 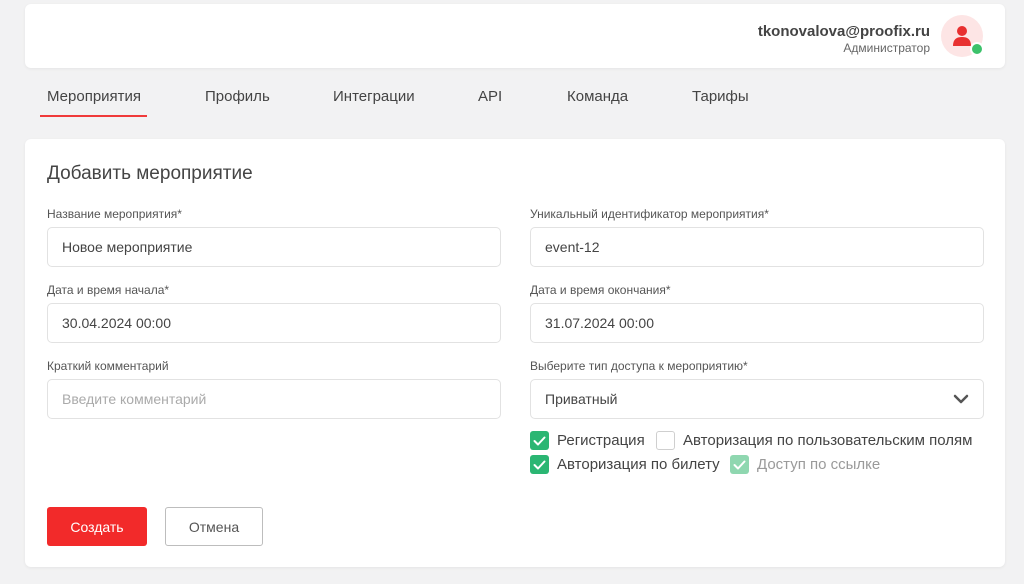 What do you see at coordinates (665, 440) in the screenshot?
I see `empty-checkbox-icon` at bounding box center [665, 440].